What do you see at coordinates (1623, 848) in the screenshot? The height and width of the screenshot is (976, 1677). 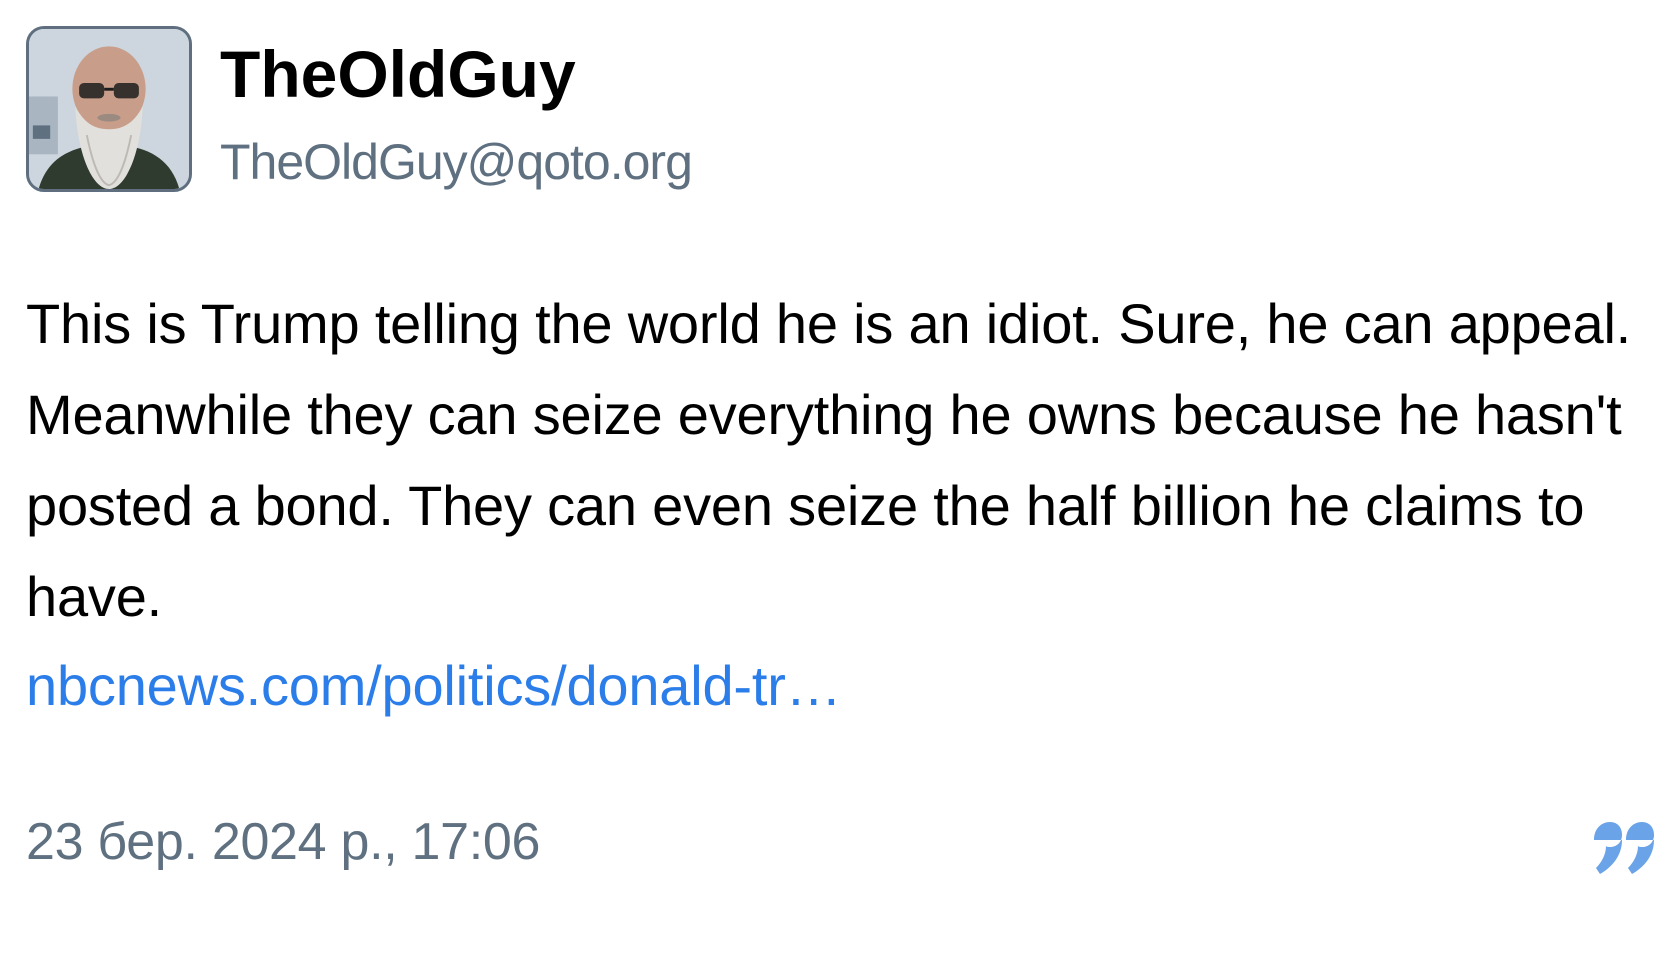 I see `quote-icon` at bounding box center [1623, 848].